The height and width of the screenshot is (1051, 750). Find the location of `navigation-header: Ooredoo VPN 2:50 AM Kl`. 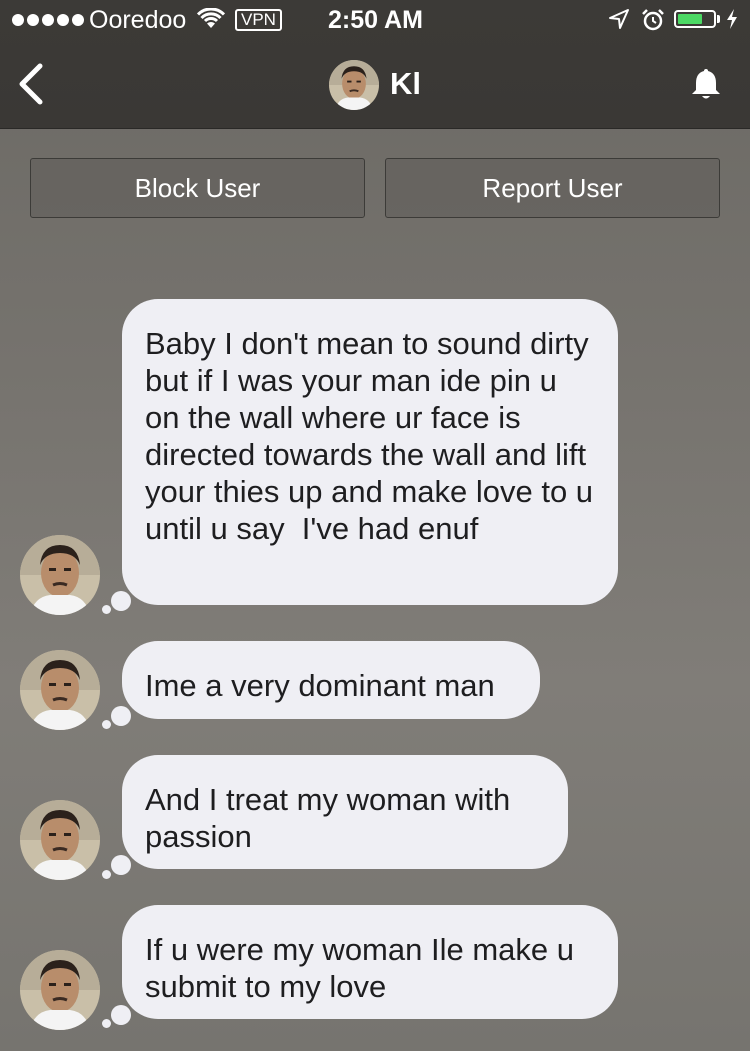

navigation-header: Ooredoo VPN 2:50 AM Kl is located at coordinates (375, 64).